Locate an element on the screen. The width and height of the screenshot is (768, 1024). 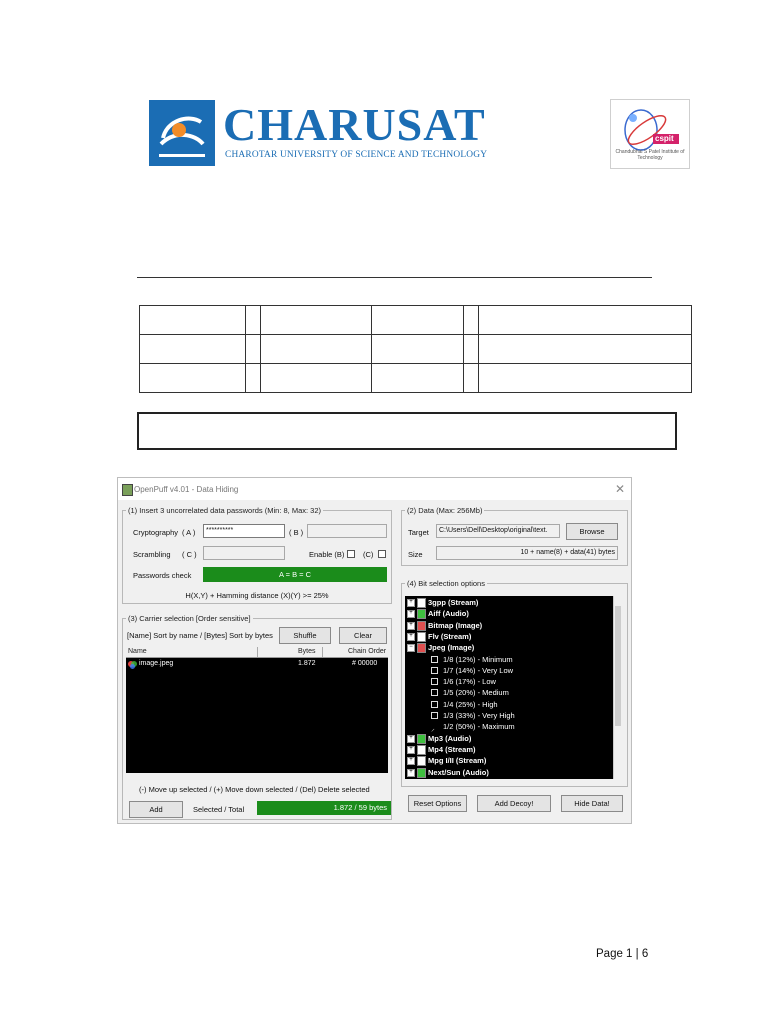
option-label: 1/2 (50%) - Maximum is located at coordinates (479, 727).